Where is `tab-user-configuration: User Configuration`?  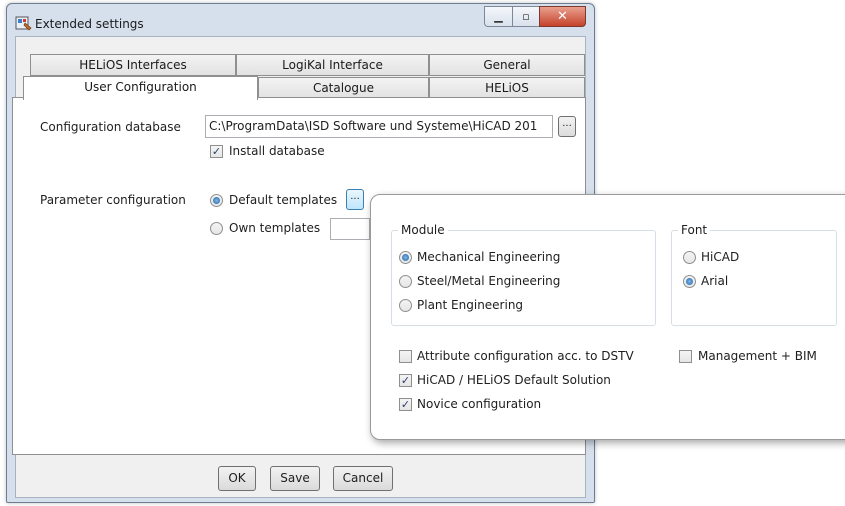 tab-user-configuration: User Configuration is located at coordinates (140, 88).